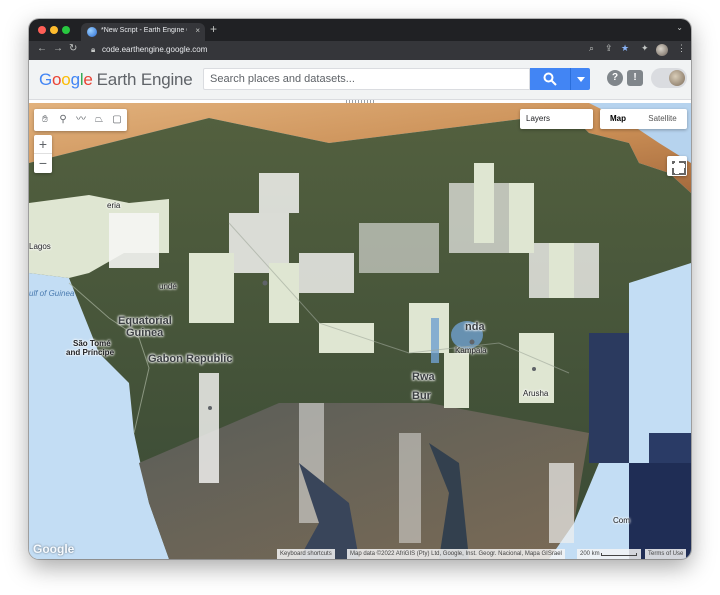  I want to click on back-icon: ←, so click(42, 48).